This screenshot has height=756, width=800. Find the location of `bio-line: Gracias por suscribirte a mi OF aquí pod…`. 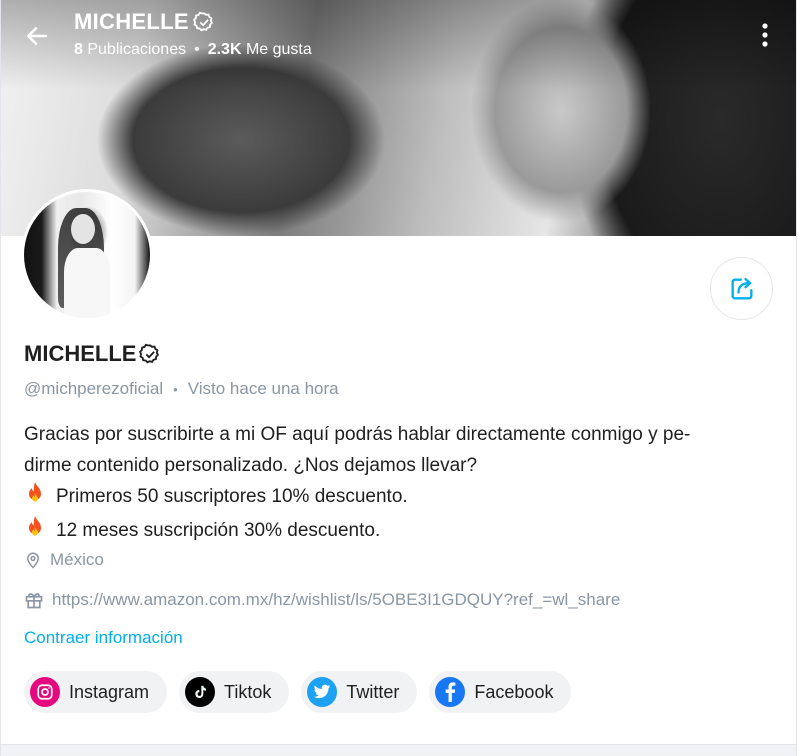

bio-line: Gracias por suscribirte a mi OF aquí pod… is located at coordinates (357, 434).